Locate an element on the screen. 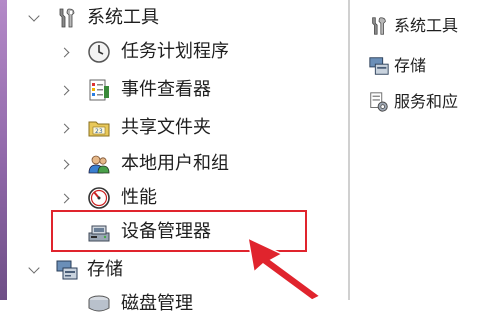 Image resolution: width=480 pixels, height=318 pixels. annotation-arrow is located at coordinates (283, 268).